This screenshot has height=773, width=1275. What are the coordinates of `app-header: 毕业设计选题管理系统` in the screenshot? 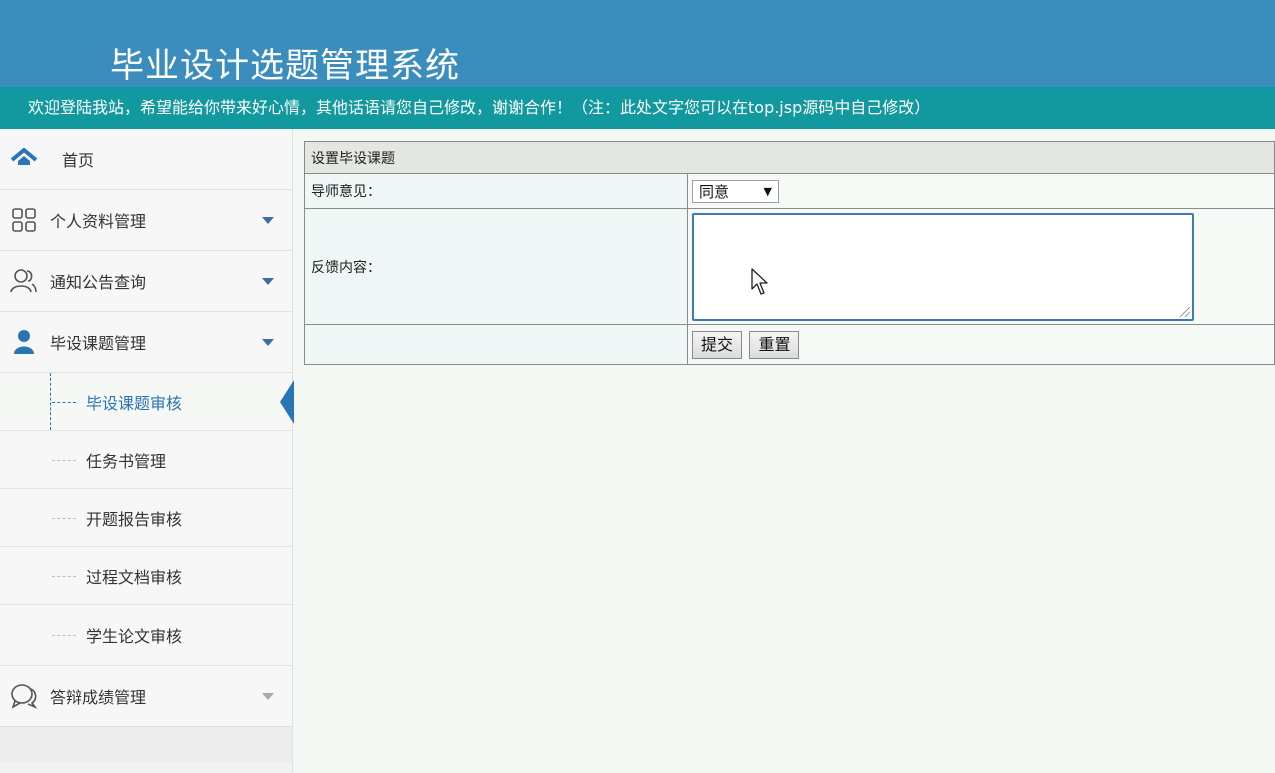 It's located at (637, 43).